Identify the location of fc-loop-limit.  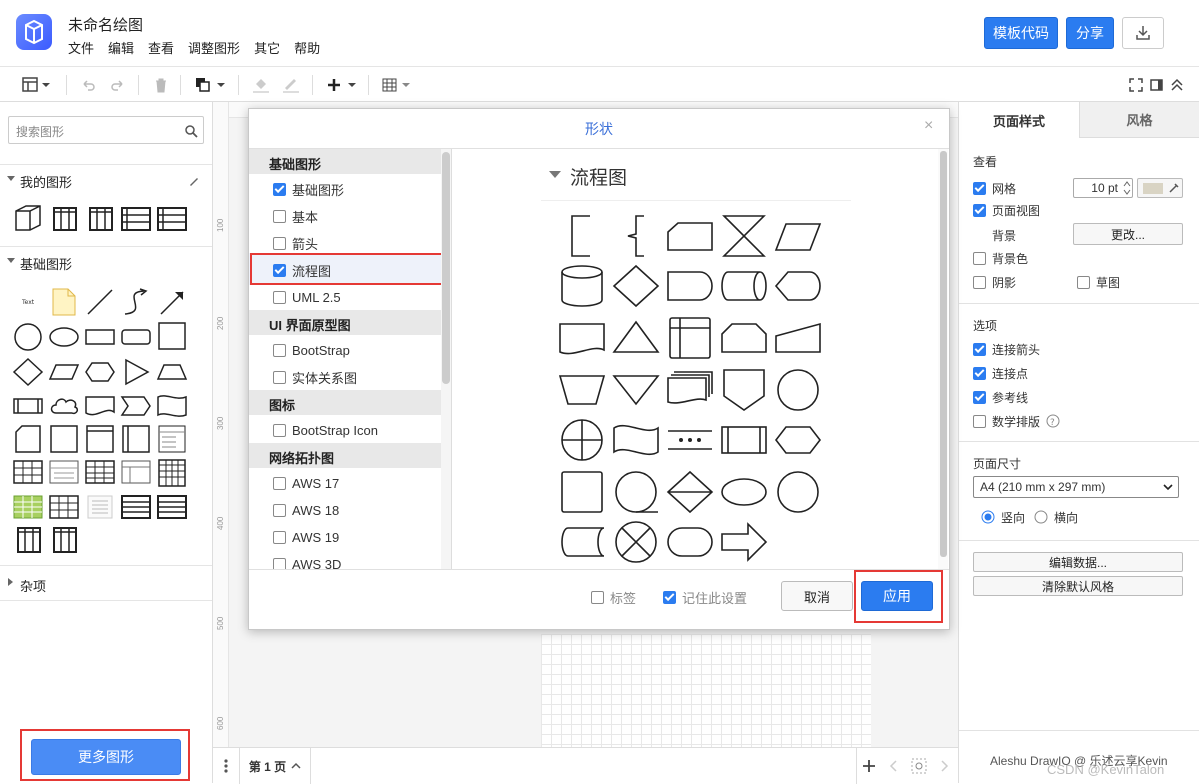
(744, 338).